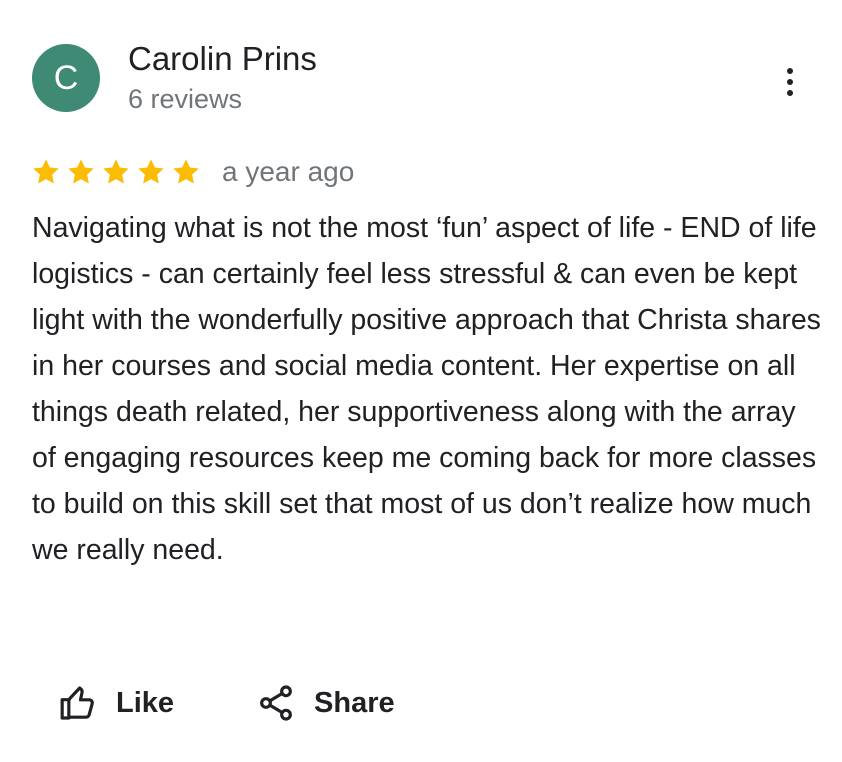  Describe the element at coordinates (288, 171) in the screenshot. I see `review-date: a year ago` at that location.